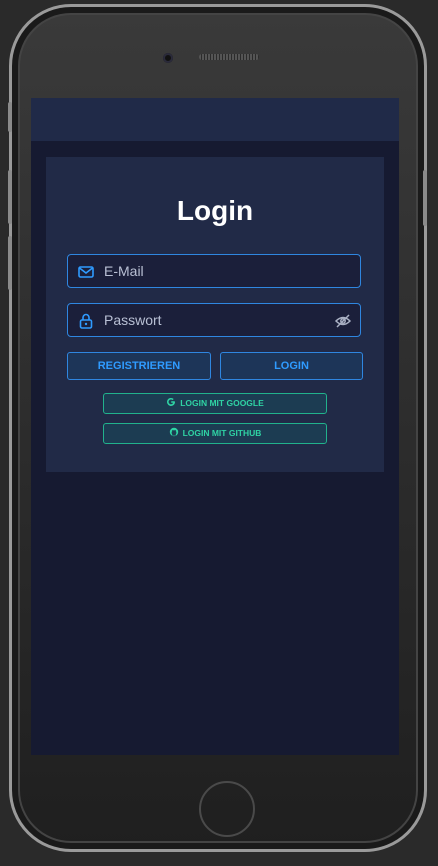 This screenshot has width=438, height=866. What do you see at coordinates (214, 320) in the screenshot?
I see `password-field: Passwort` at bounding box center [214, 320].